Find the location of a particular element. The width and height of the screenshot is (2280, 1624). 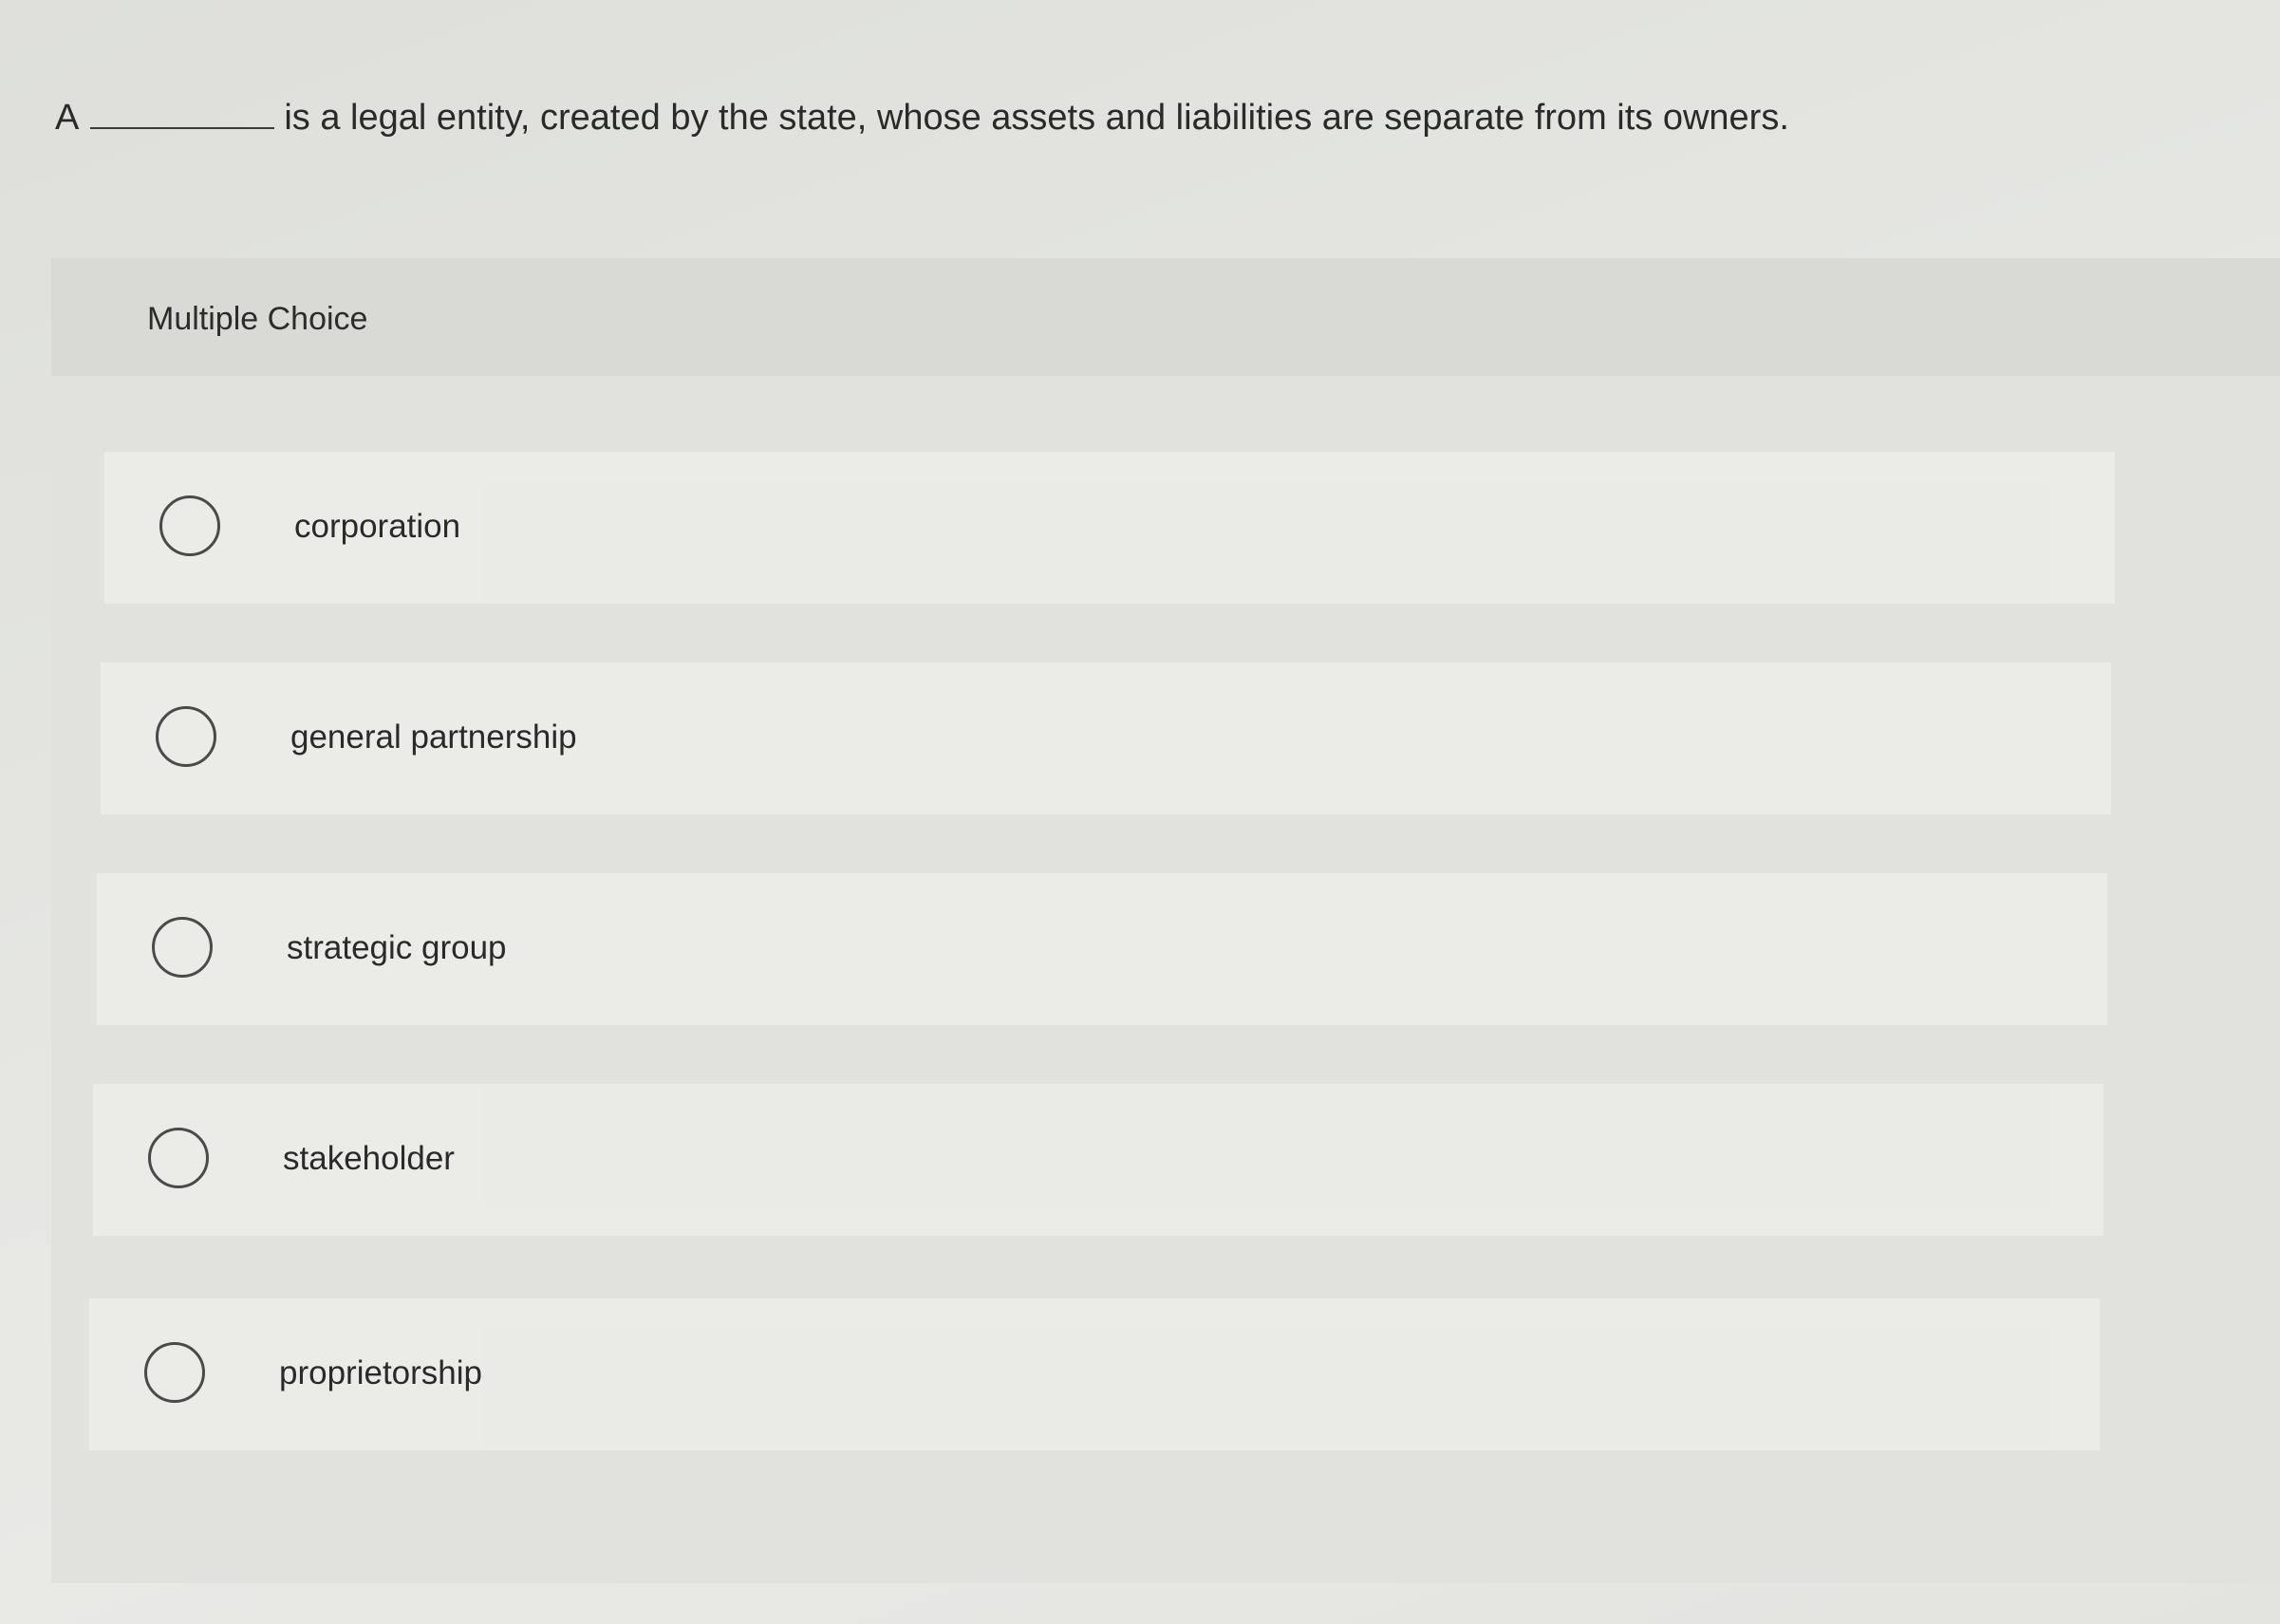

choice-label: stakeholder is located at coordinates (369, 1158).